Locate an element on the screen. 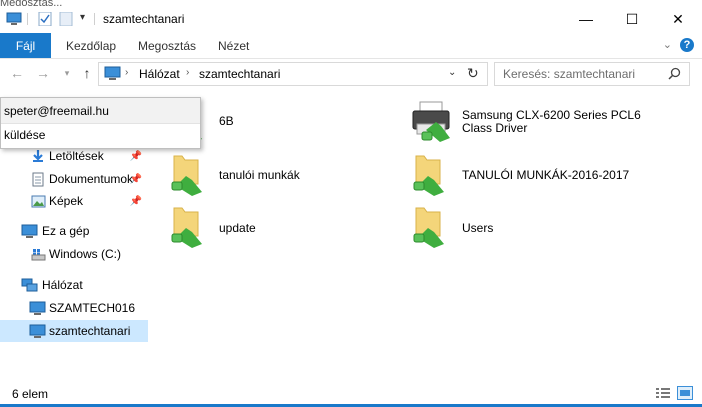  item-label: Users is located at coordinates (478, 228).